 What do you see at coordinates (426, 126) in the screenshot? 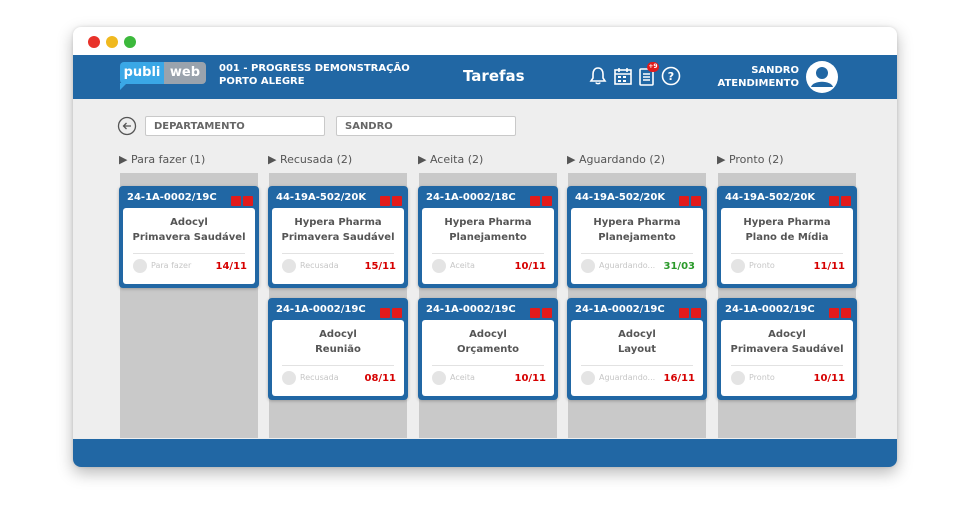
I see `user-filter: SANDRO` at bounding box center [426, 126].